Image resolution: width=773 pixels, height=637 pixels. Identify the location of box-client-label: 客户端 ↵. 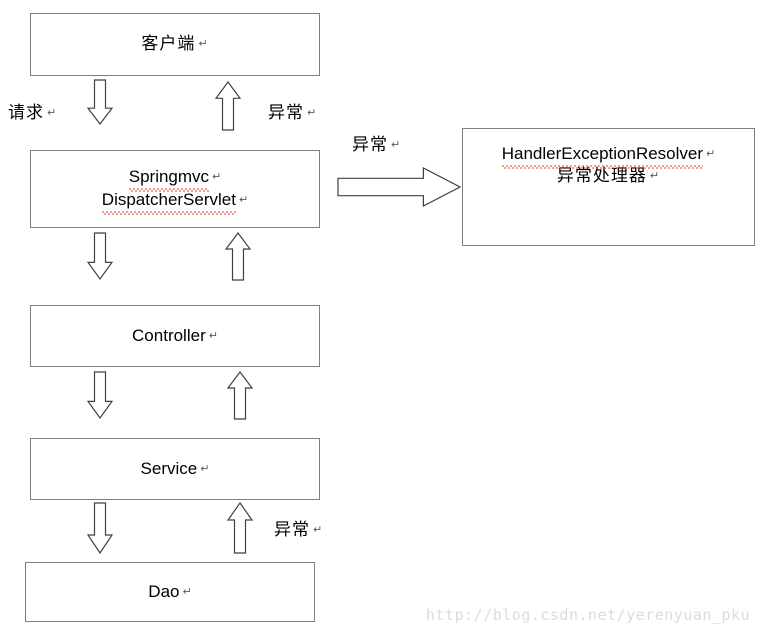
(175, 43).